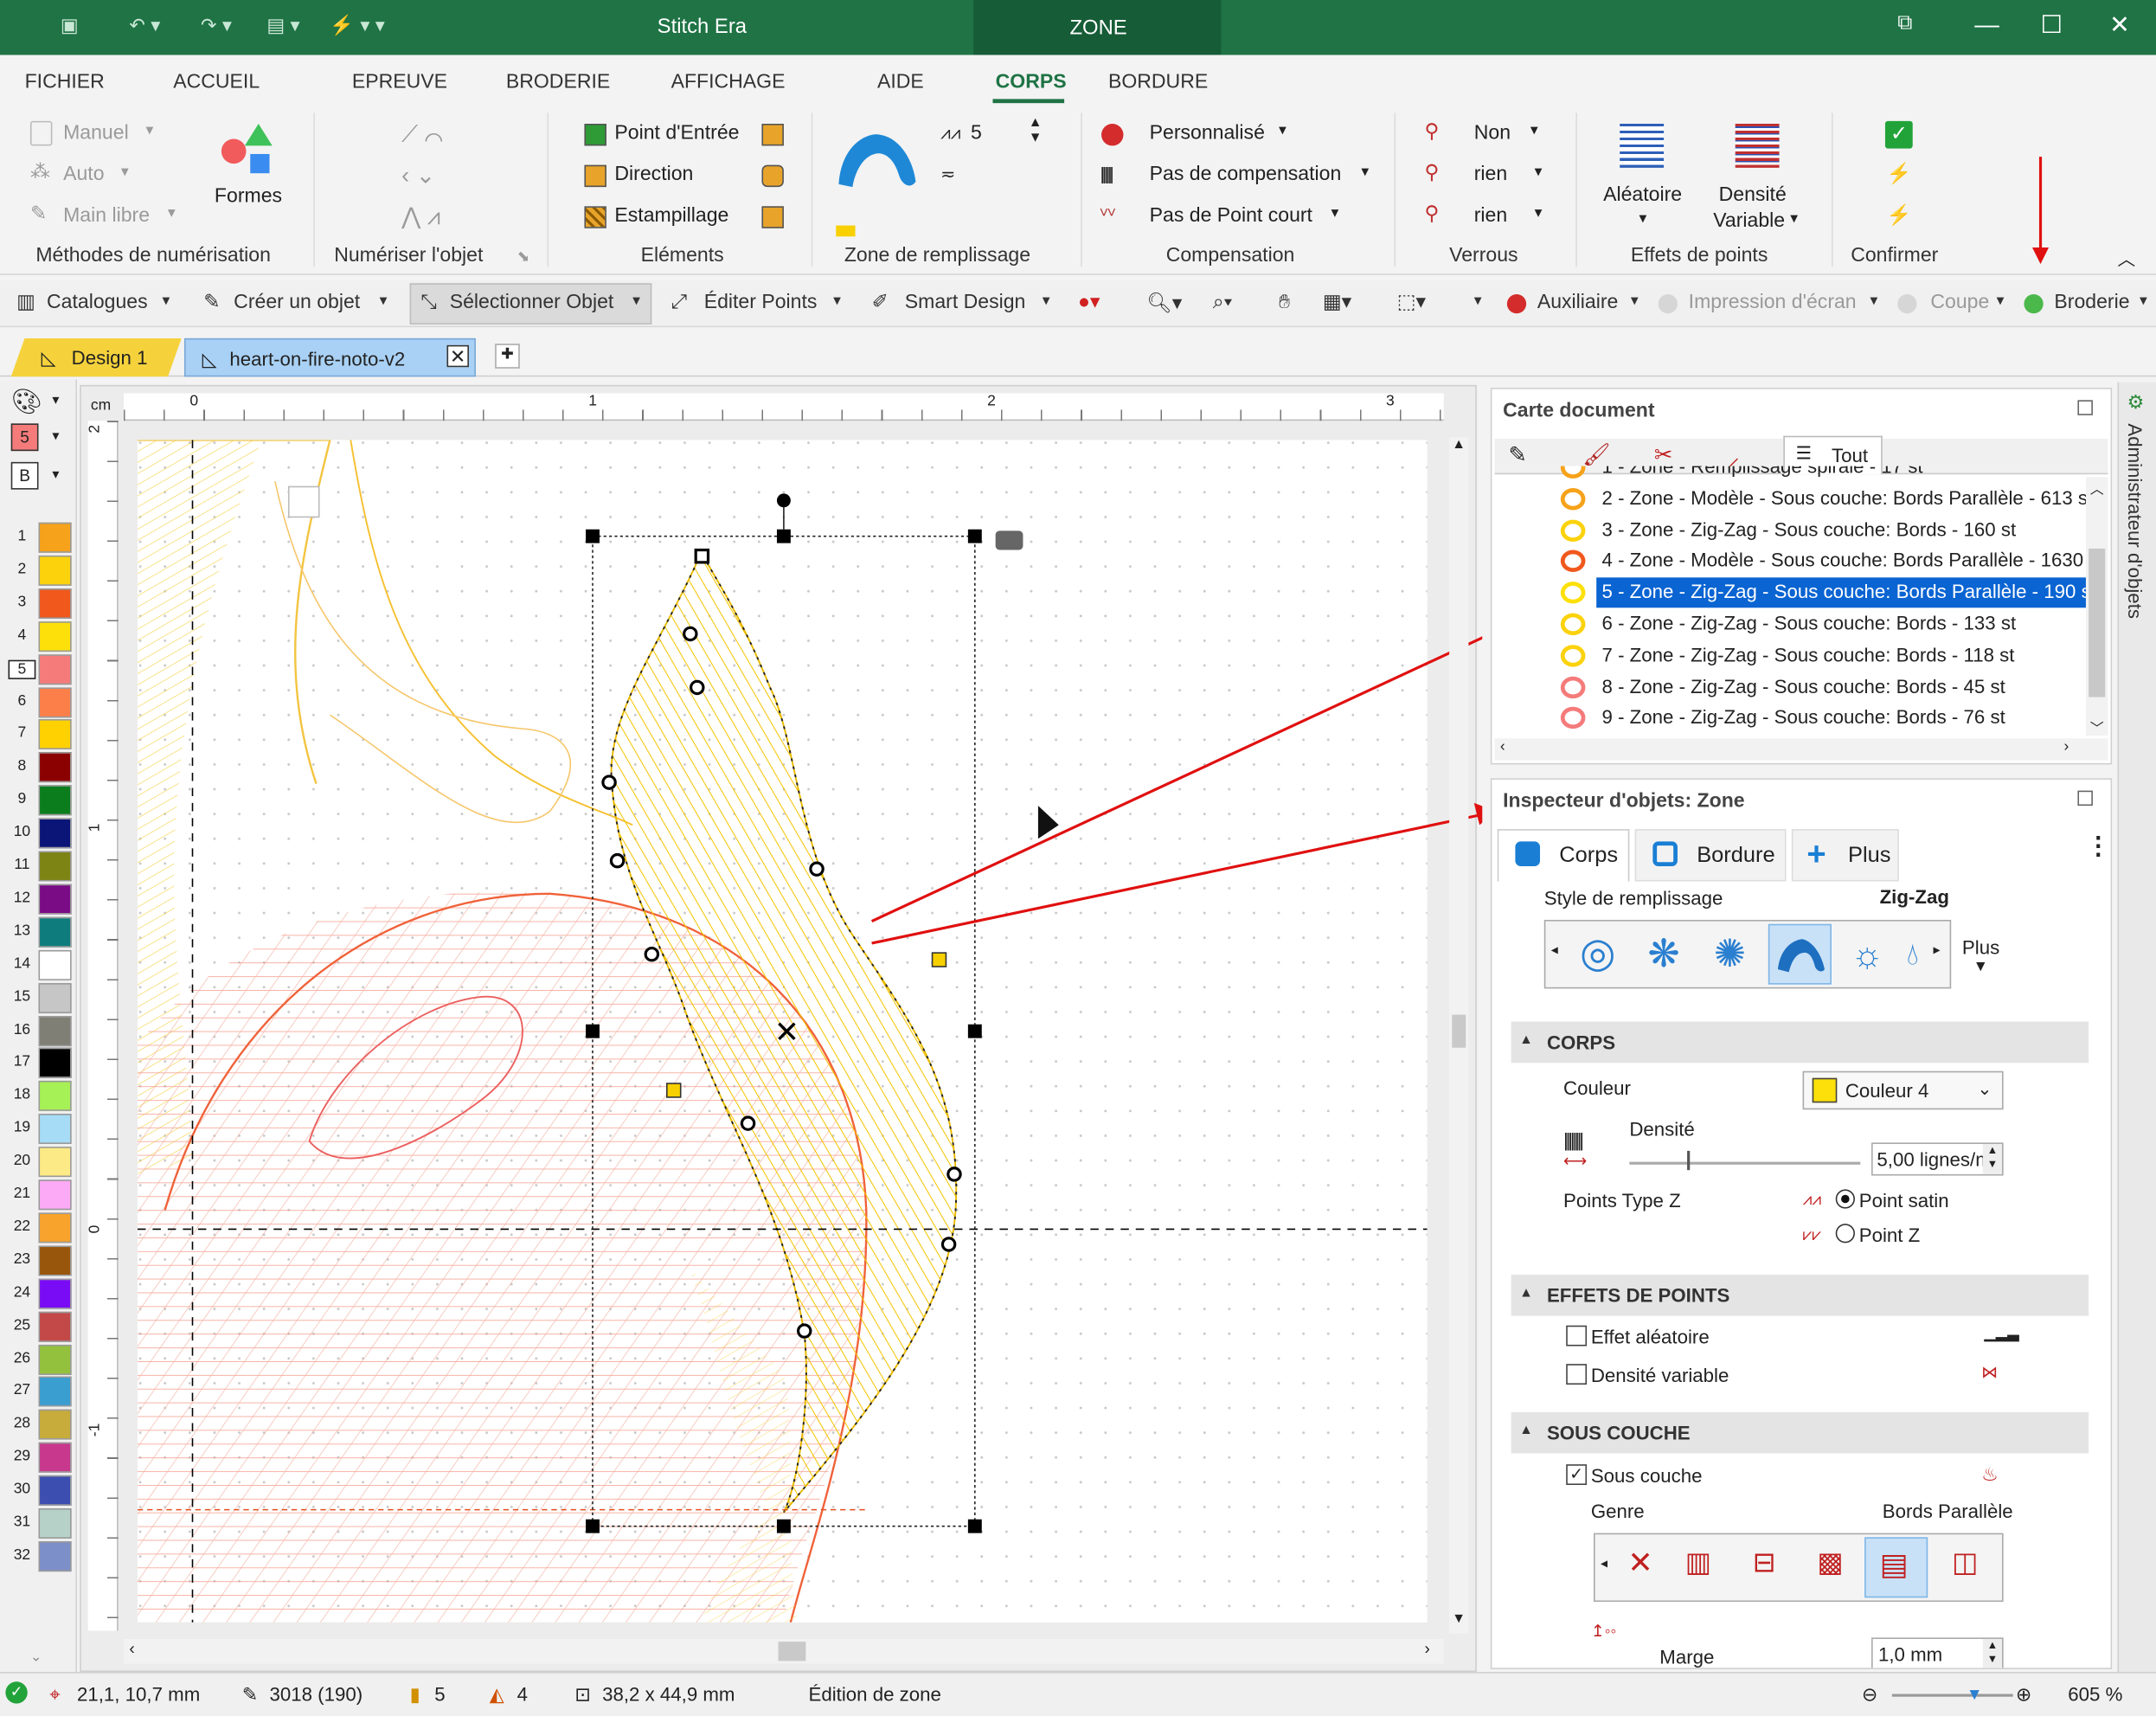 The image size is (2156, 1716). What do you see at coordinates (1867, 955) in the screenshot?
I see `radial-style-icon: ☼` at bounding box center [1867, 955].